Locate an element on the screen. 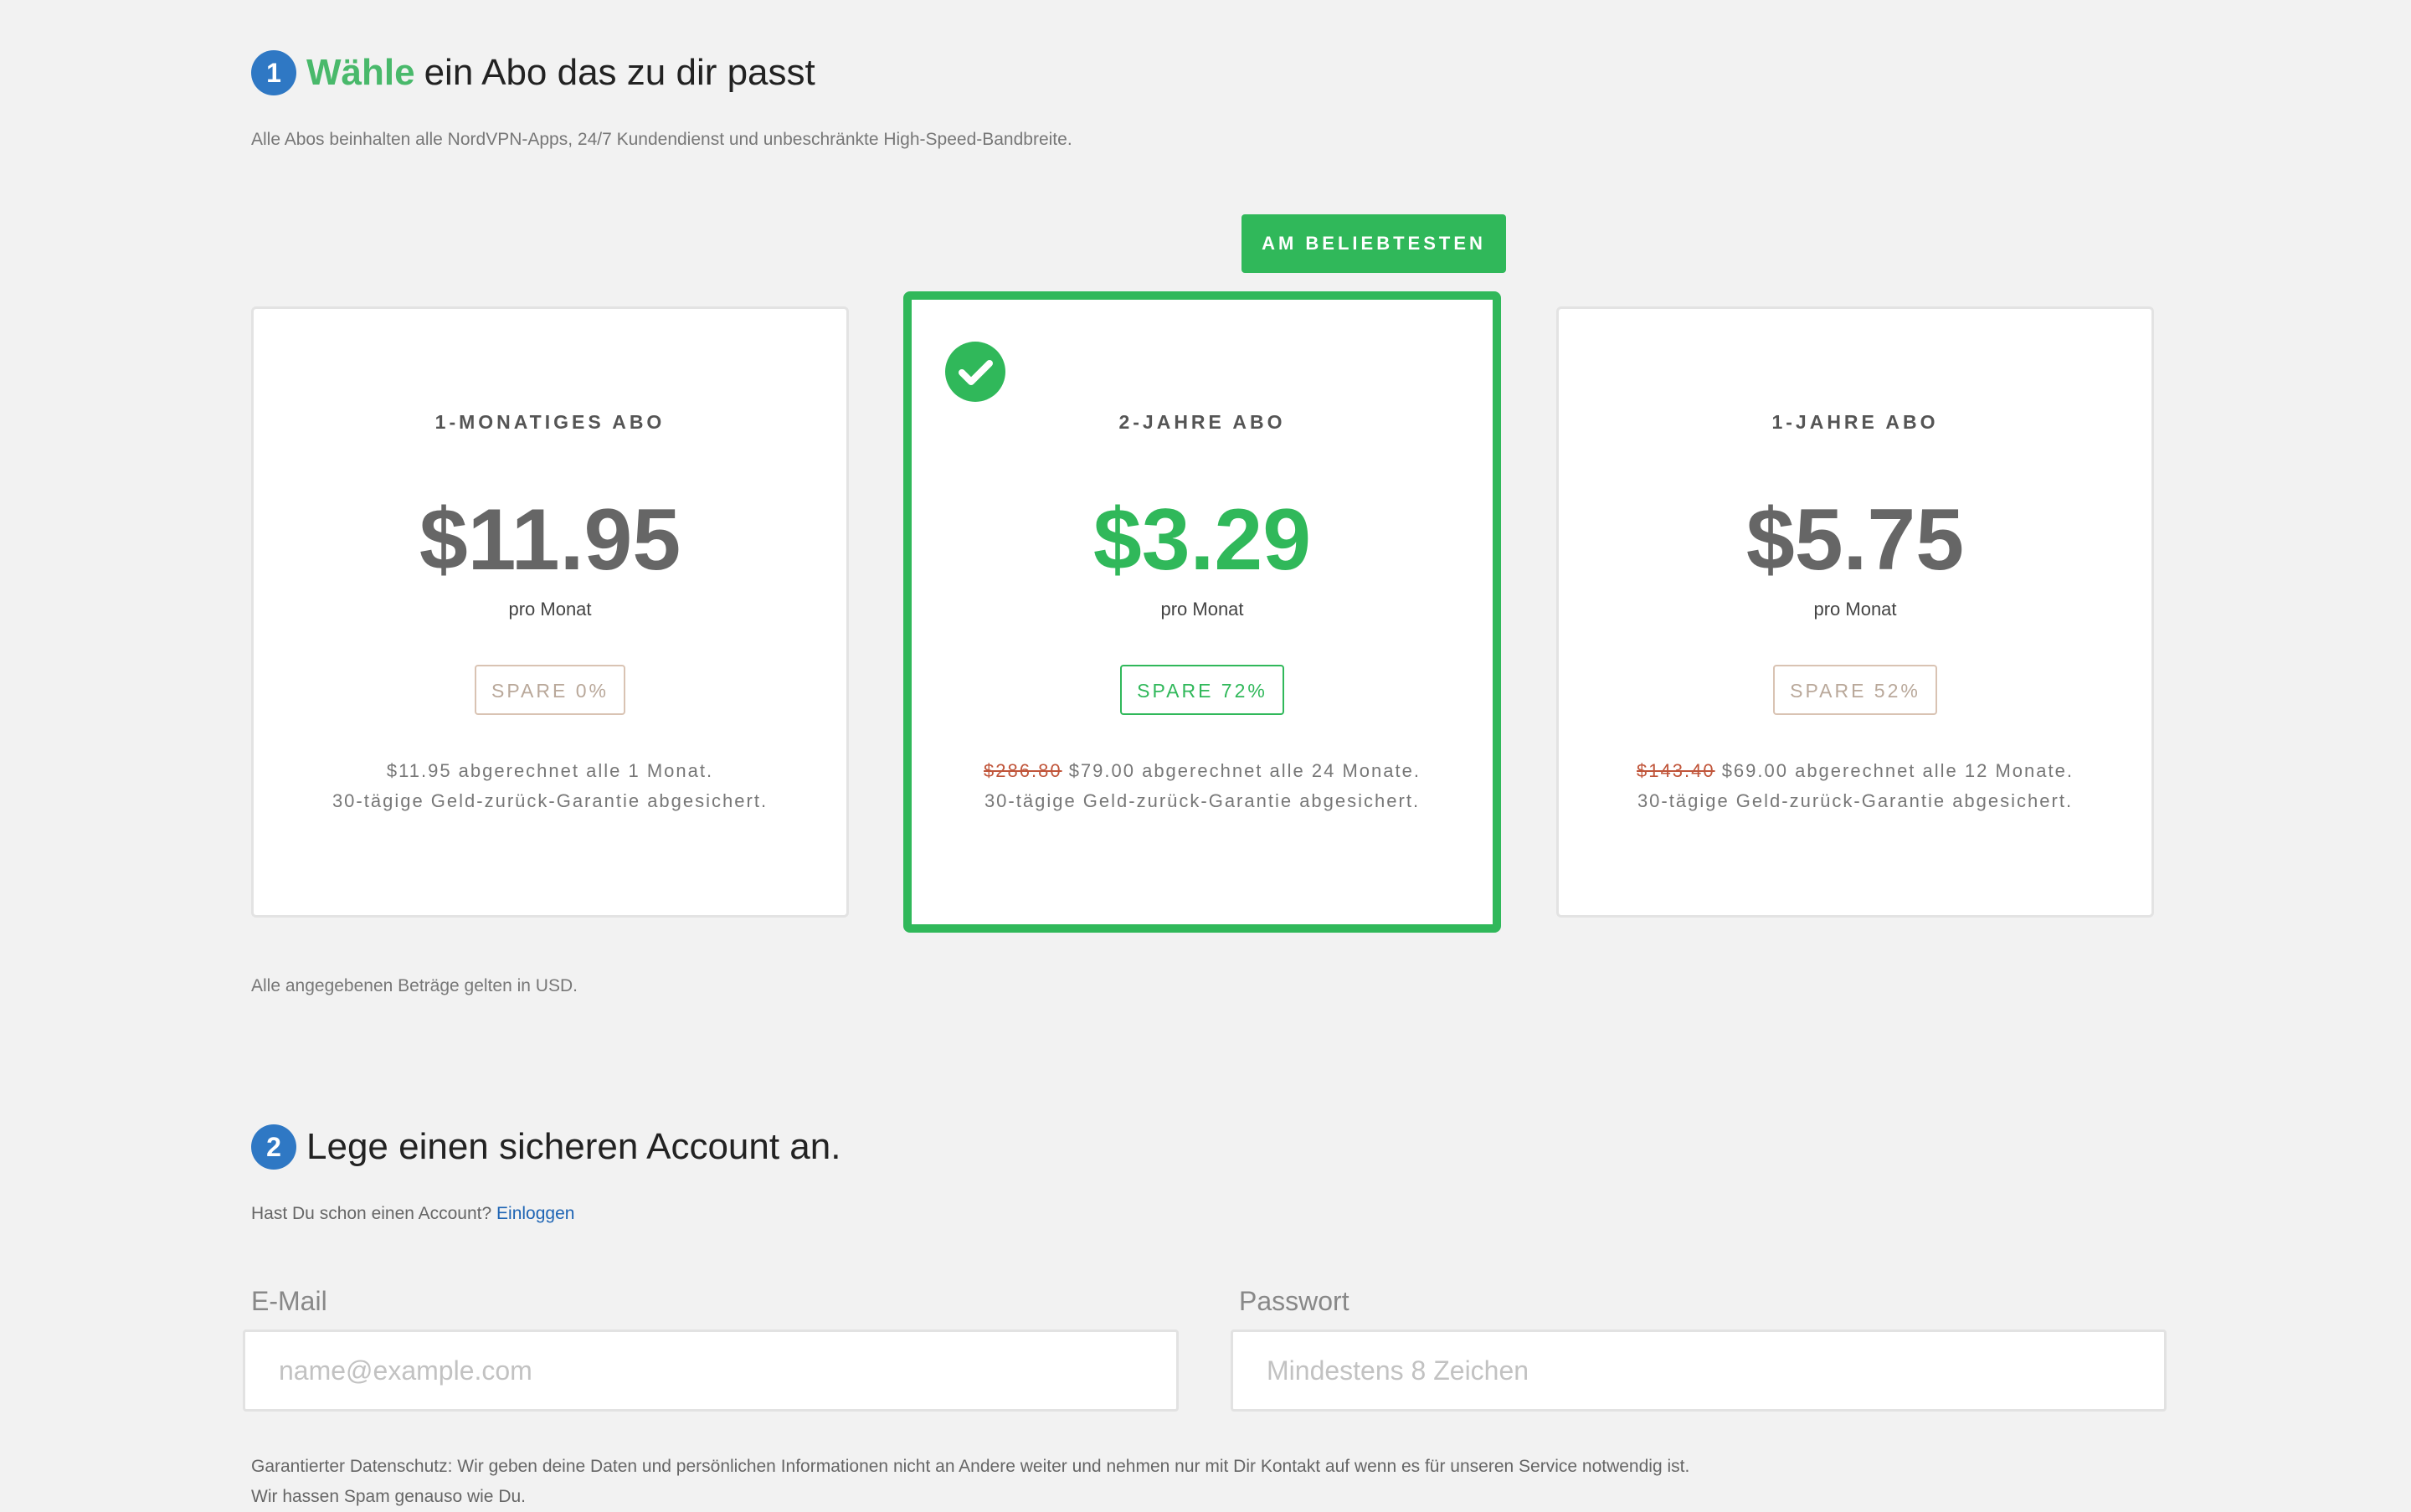  save-badge-wrap: SPARE 0% is located at coordinates (550, 690).